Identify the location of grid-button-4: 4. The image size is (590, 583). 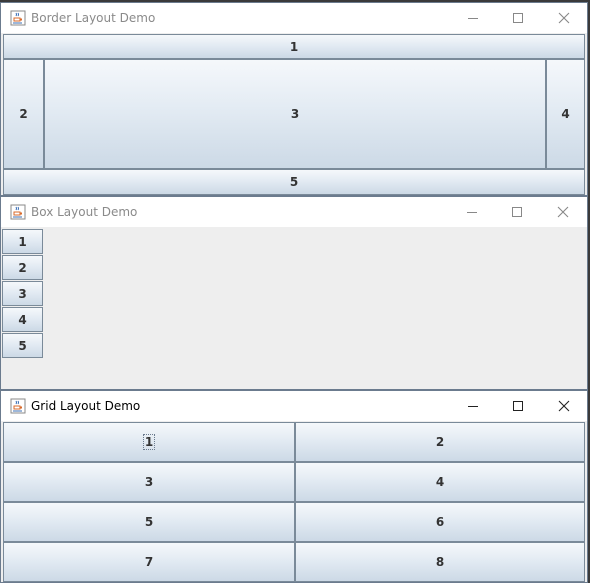
(440, 482).